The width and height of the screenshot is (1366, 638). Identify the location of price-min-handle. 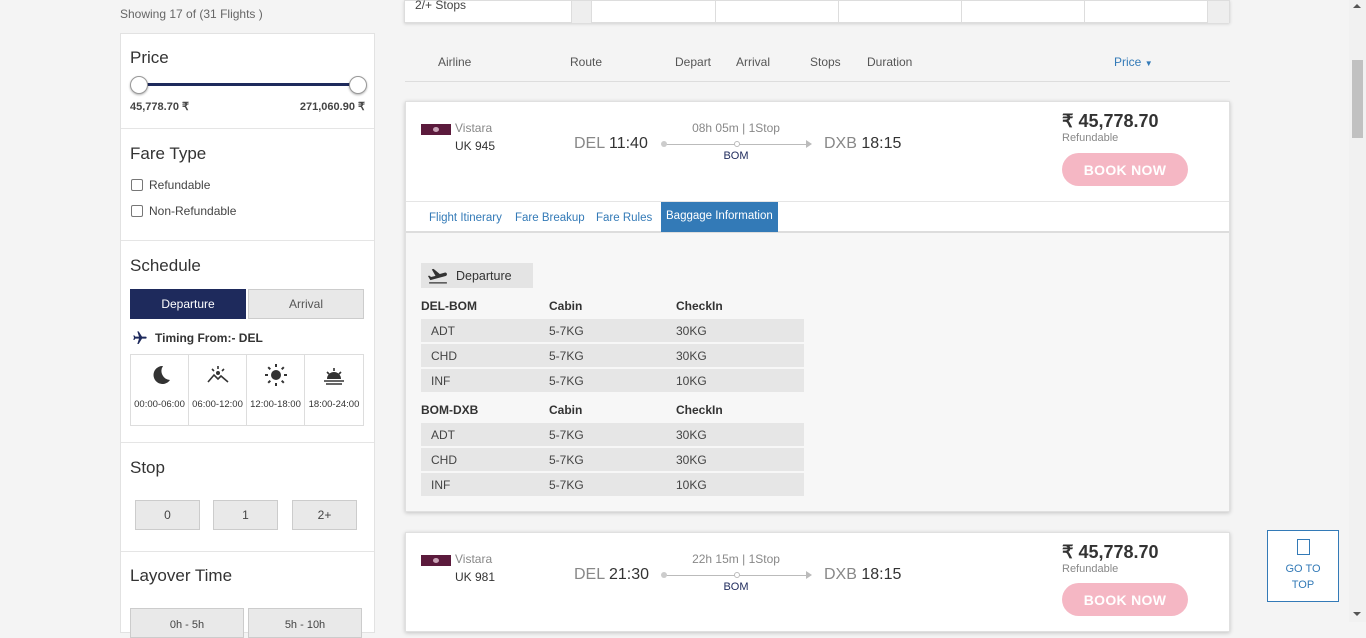
(139, 85).